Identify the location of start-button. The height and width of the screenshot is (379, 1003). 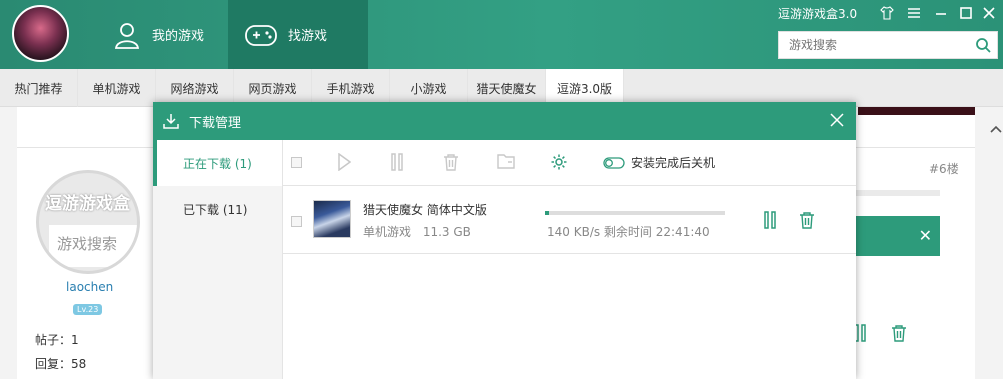
(344, 162).